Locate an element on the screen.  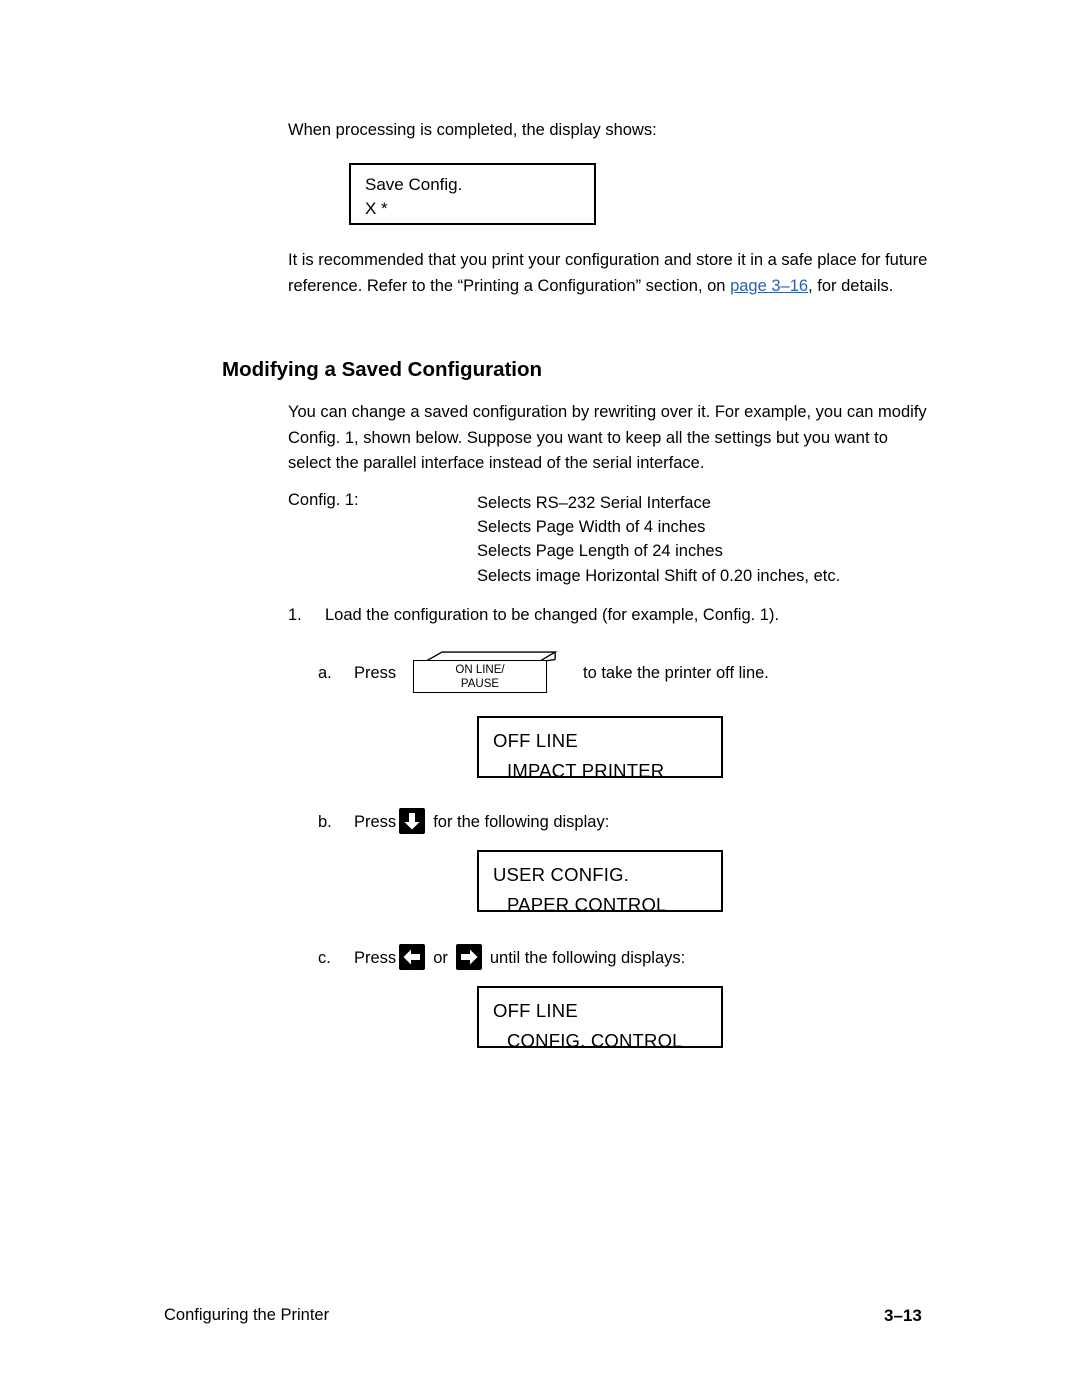
lcd-line-2: PAPER CONTROL is located at coordinates (587, 904).